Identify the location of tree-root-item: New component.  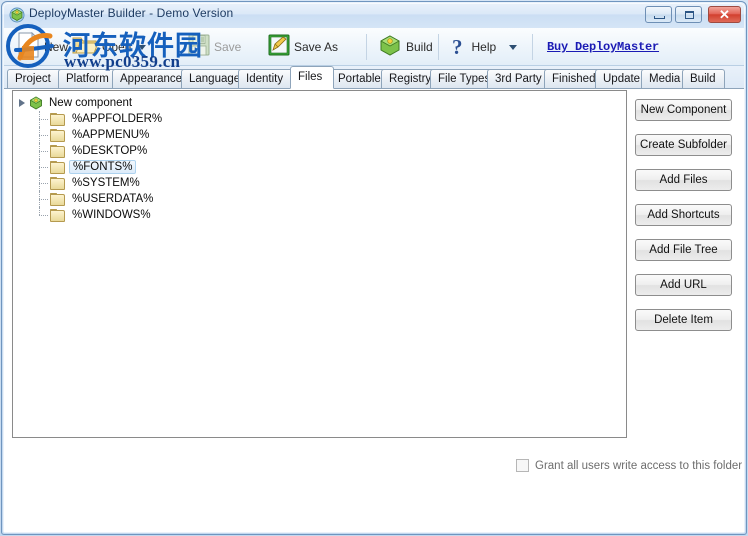
(322, 103).